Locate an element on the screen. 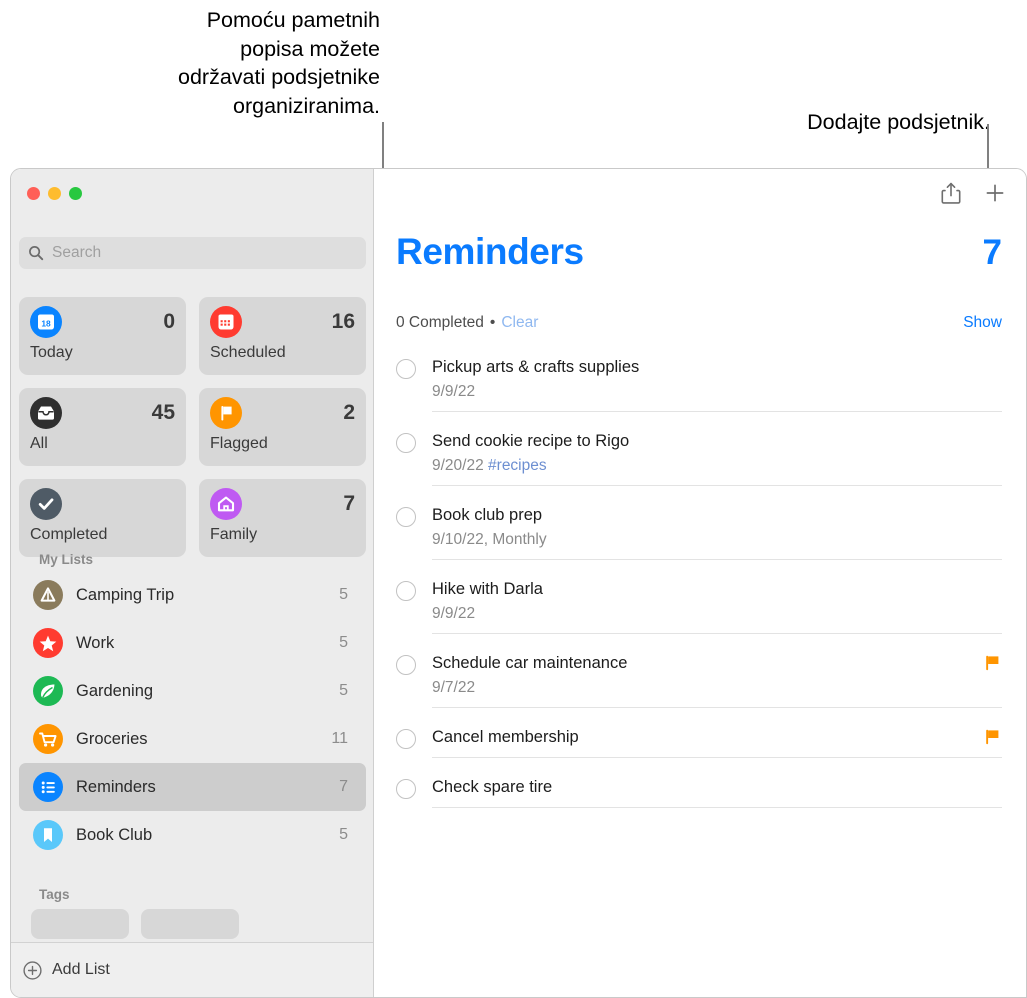  bookmark-icon is located at coordinates (48, 835).